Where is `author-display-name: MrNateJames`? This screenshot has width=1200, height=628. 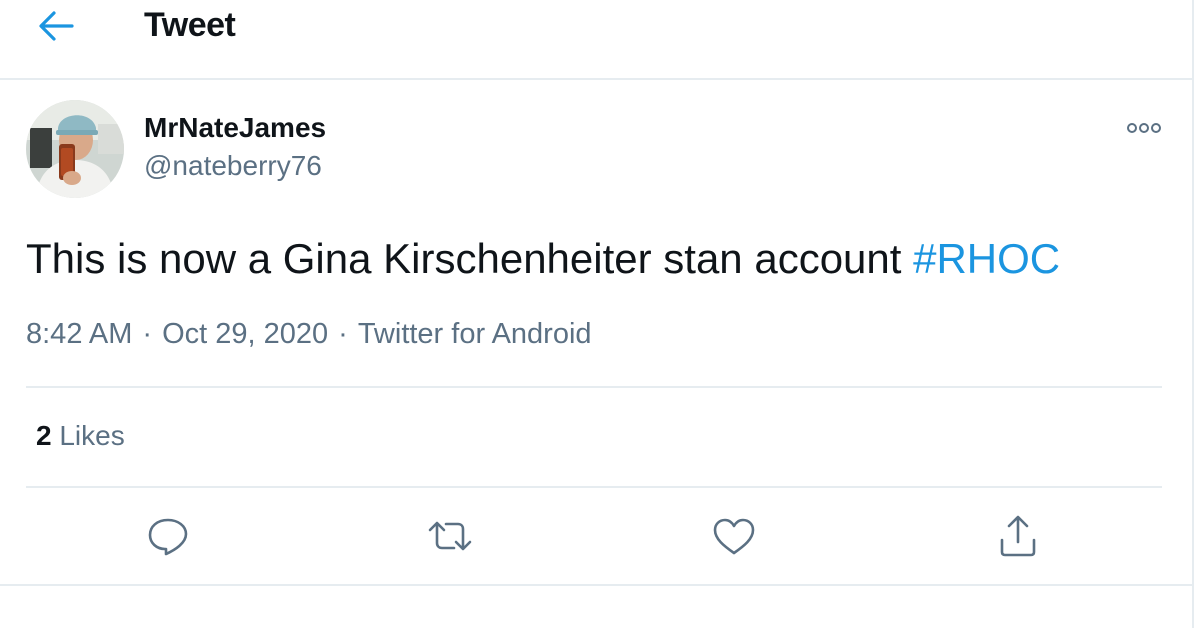 author-display-name: MrNateJames is located at coordinates (235, 128).